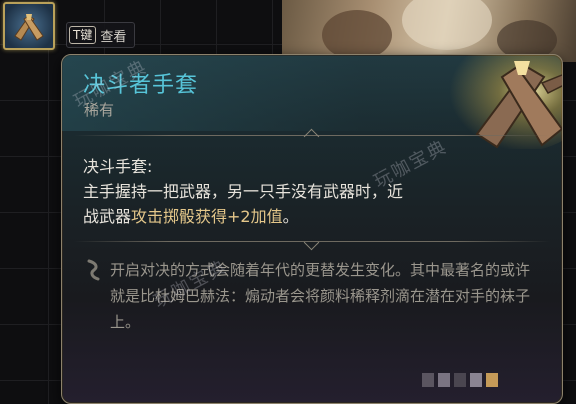 Image resolution: width=576 pixels, height=404 pixels. I want to click on inventory-slot-duelist-gloves, so click(29, 26).